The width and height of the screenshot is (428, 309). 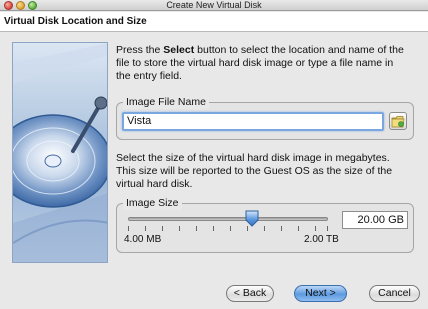 What do you see at coordinates (143, 239) in the screenshot?
I see `slider-min-label: 4.00 MB` at bounding box center [143, 239].